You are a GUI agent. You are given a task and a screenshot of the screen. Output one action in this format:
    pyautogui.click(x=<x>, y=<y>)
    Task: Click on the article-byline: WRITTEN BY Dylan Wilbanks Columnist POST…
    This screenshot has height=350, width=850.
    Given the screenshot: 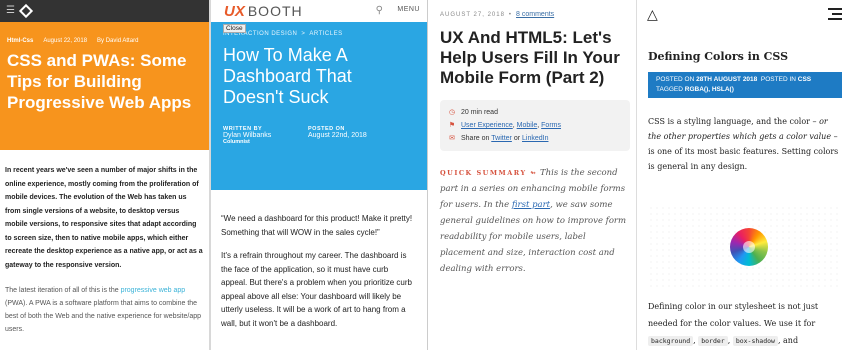 What is the action you would take?
    pyautogui.click(x=319, y=135)
    